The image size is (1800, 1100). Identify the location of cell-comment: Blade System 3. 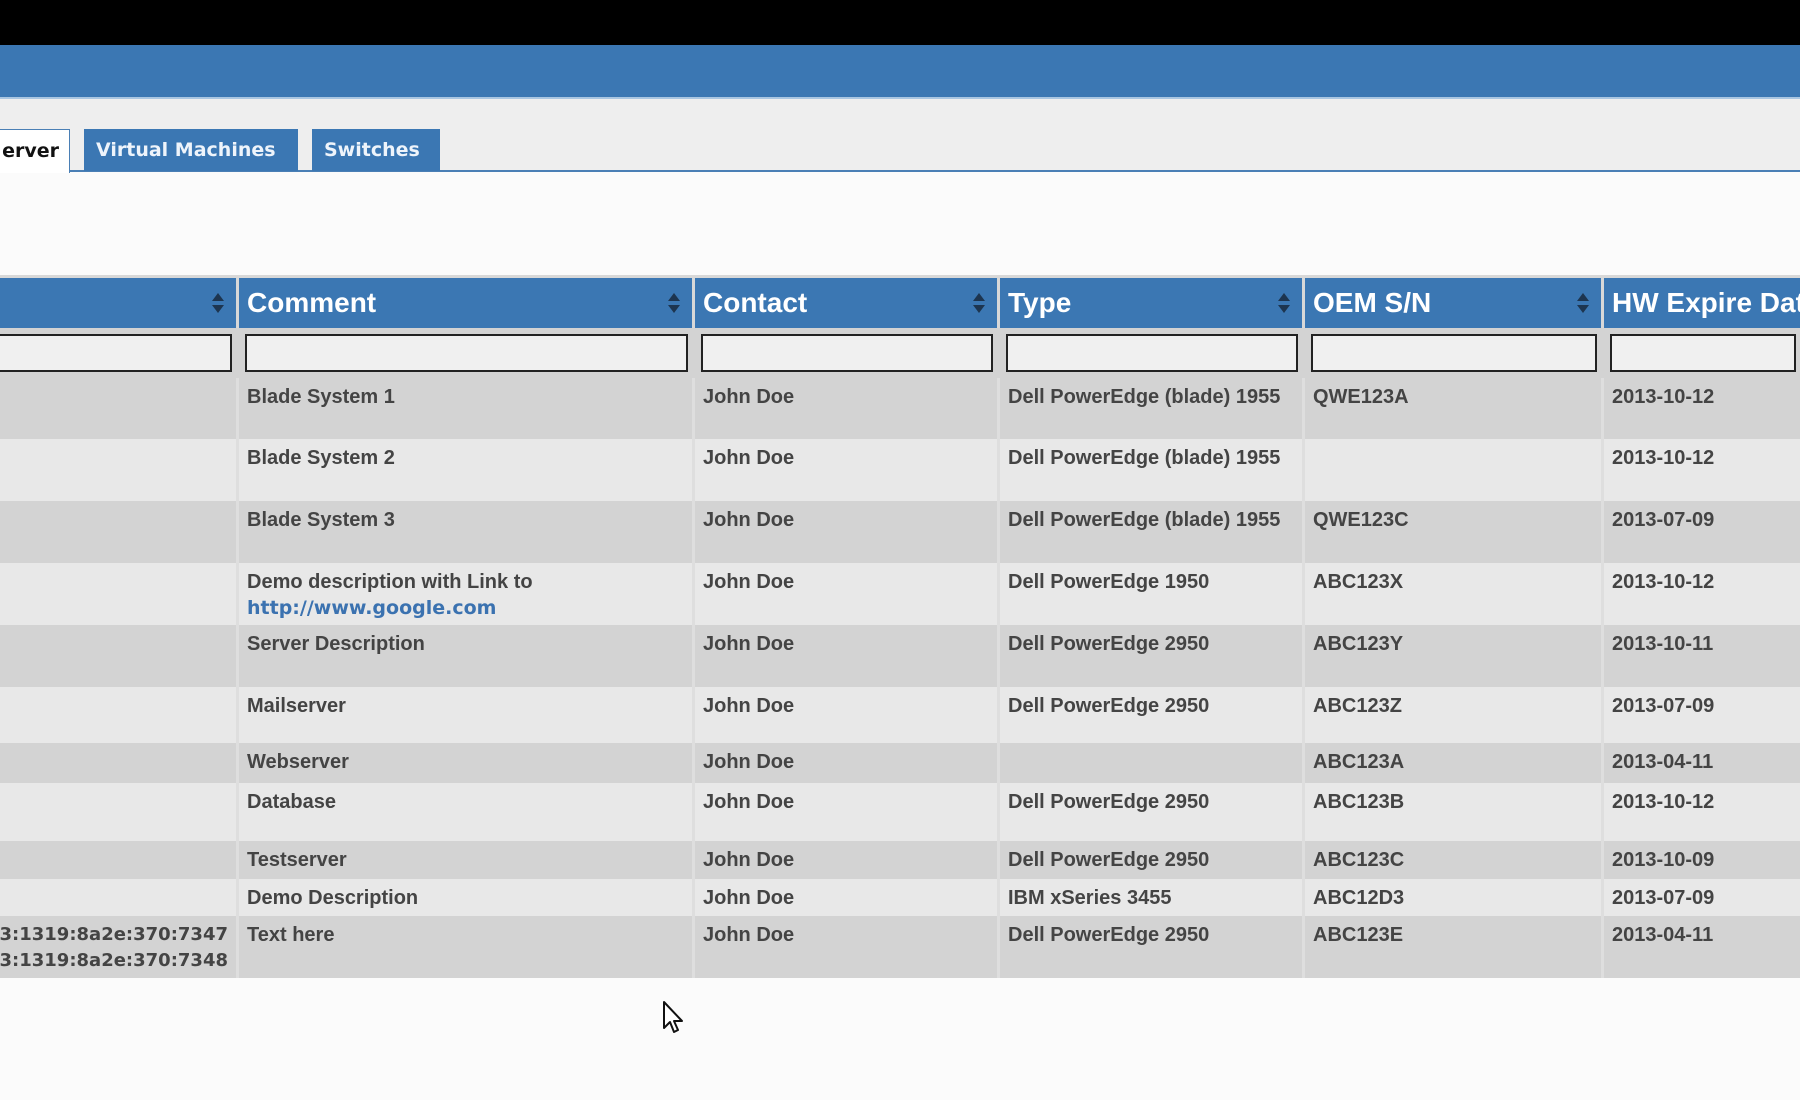
(464, 532).